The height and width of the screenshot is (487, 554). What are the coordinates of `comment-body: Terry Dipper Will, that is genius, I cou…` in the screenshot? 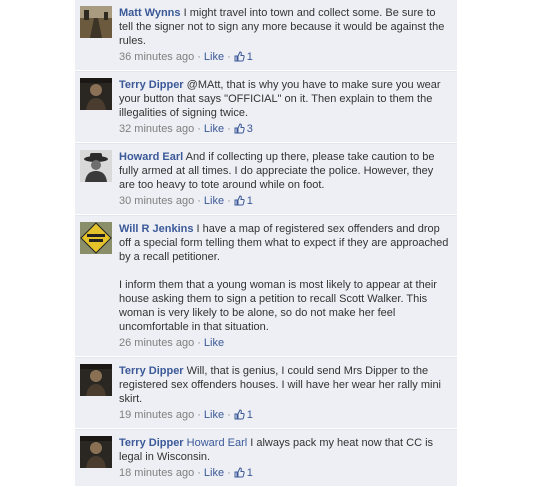 It's located at (285, 385).